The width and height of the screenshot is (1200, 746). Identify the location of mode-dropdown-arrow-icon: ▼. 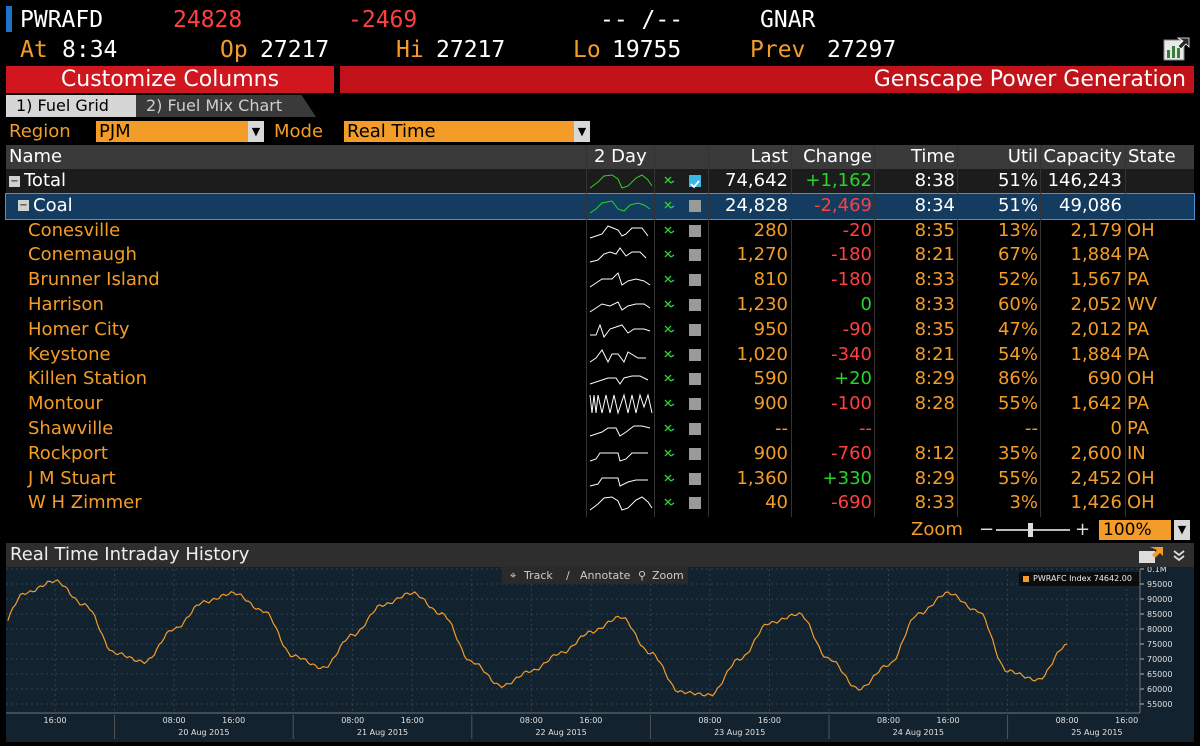
(582, 131).